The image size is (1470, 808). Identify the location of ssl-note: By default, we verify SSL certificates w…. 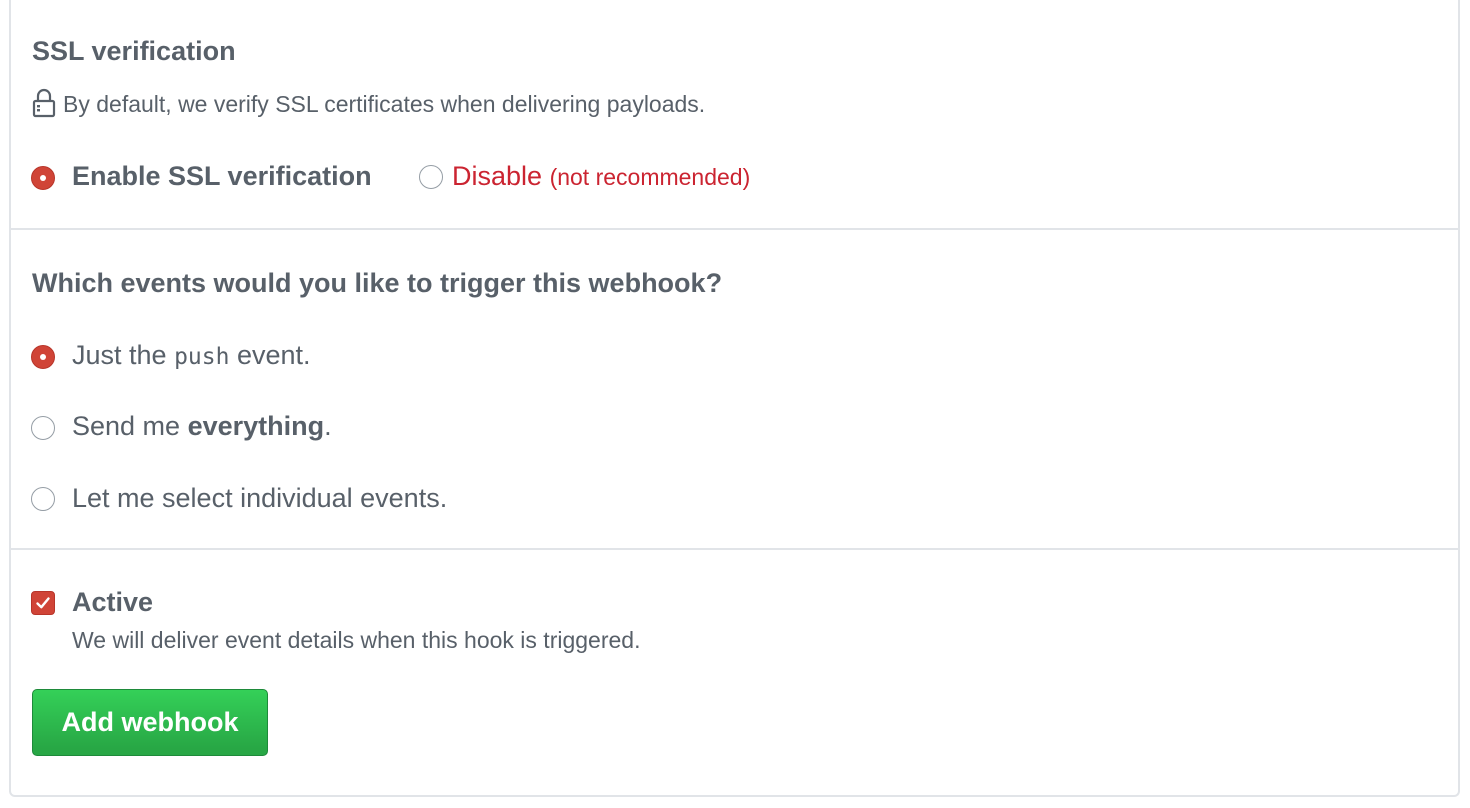
(384, 104).